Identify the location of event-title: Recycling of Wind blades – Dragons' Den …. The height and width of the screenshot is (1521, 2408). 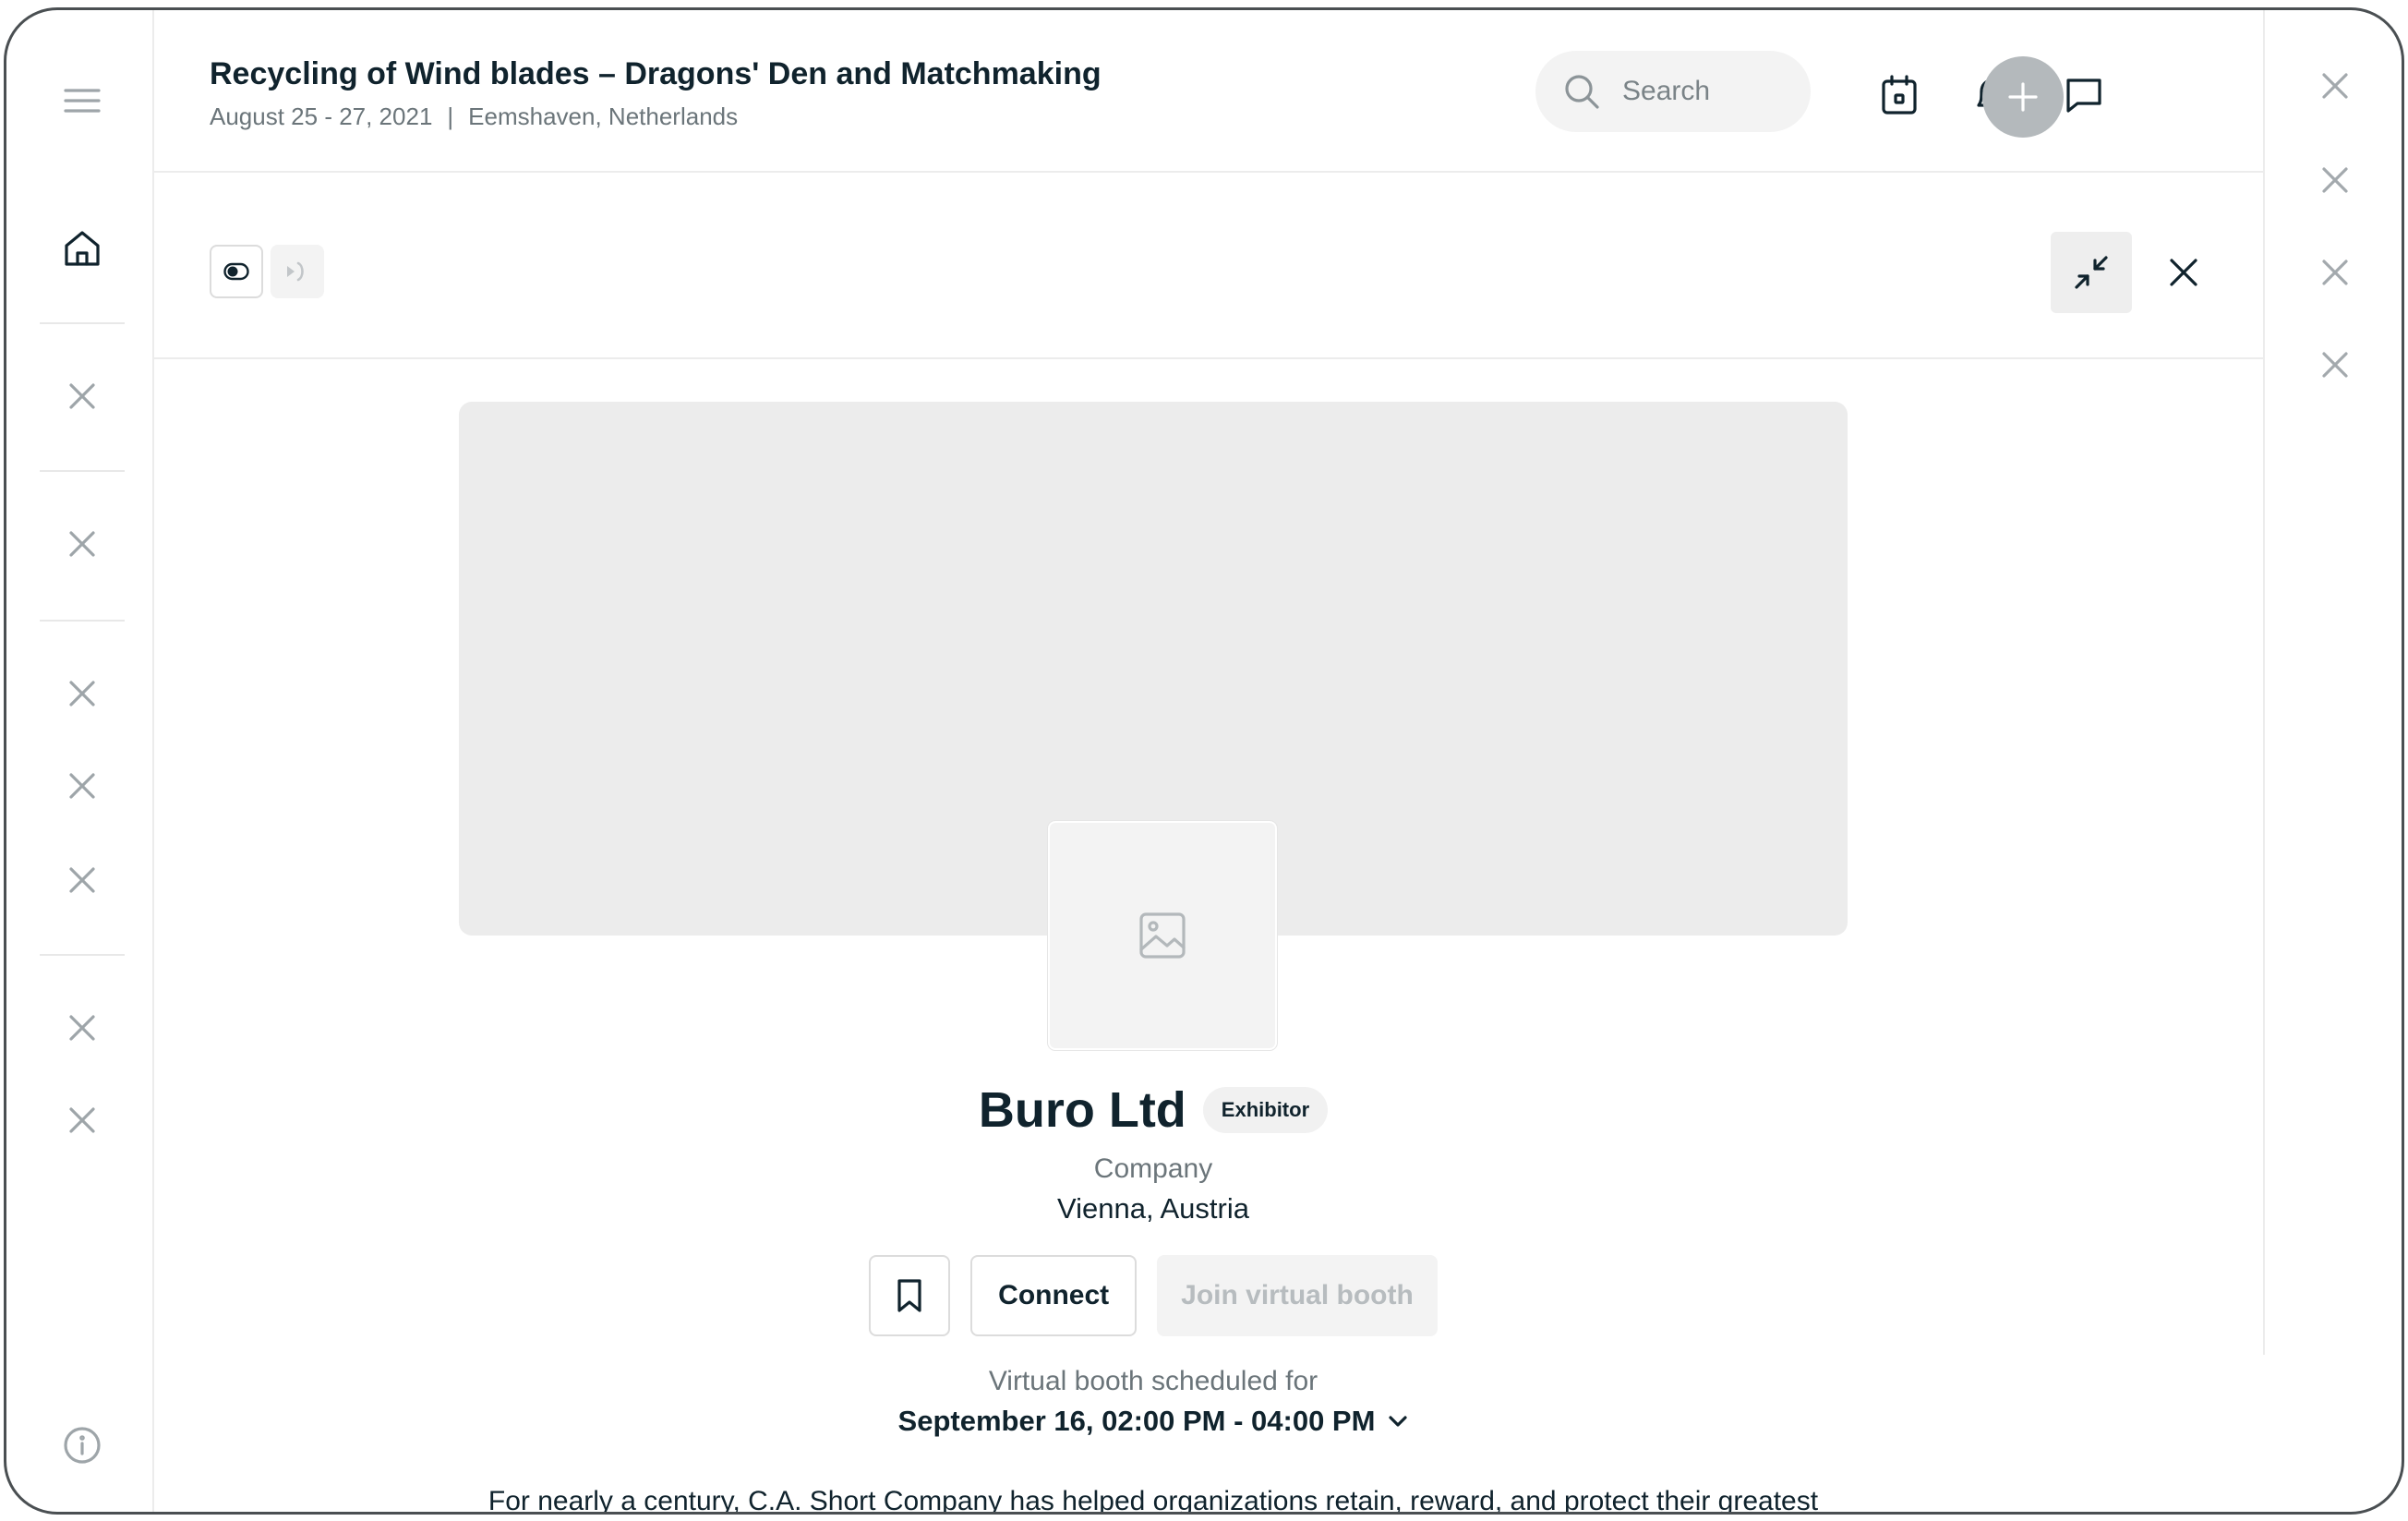
(656, 73).